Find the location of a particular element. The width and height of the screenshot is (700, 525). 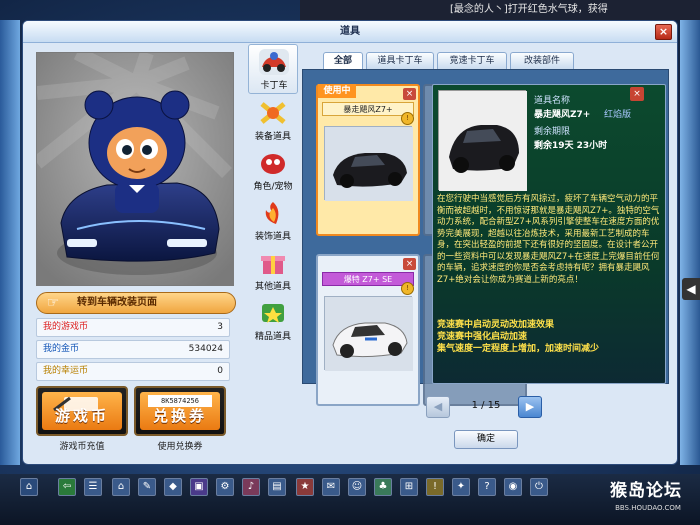

item-slot: 爆特 Z7+ SE × ! is located at coordinates (368, 330).